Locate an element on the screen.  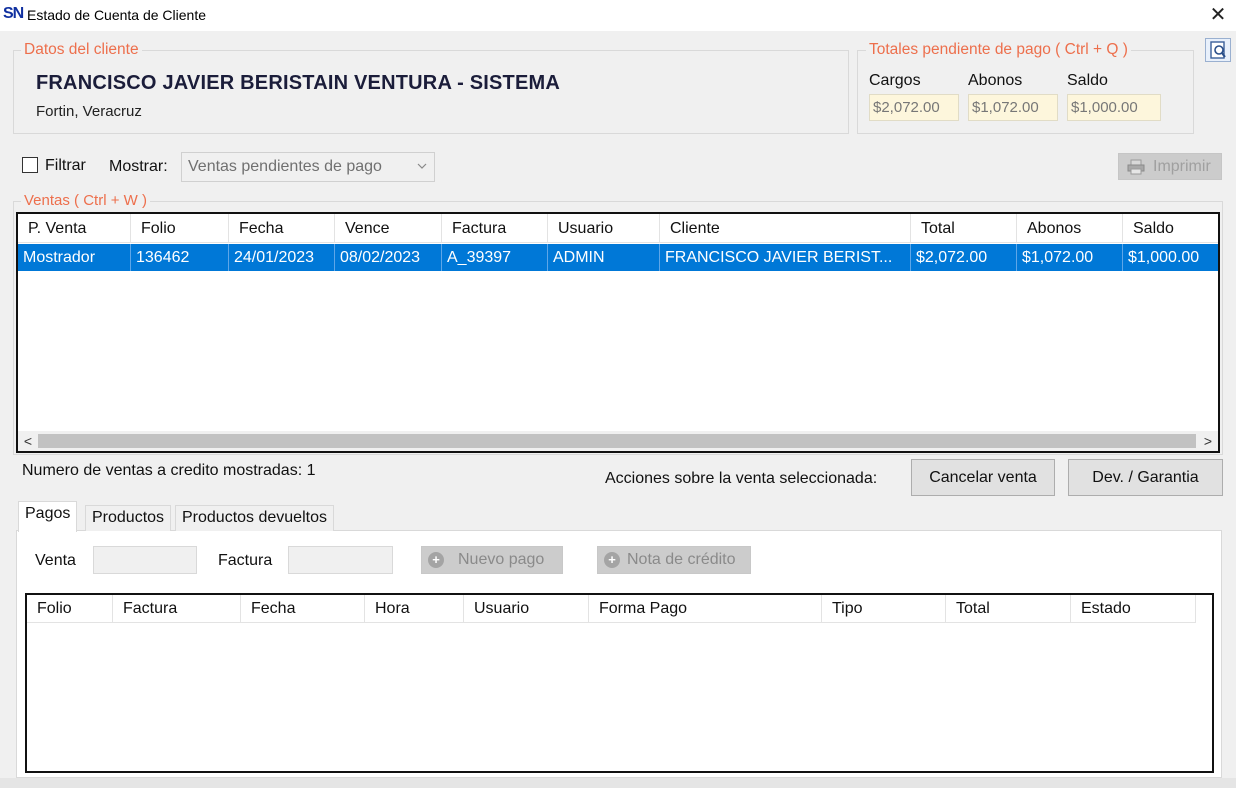
abonos-label: Abonos is located at coordinates (995, 80).